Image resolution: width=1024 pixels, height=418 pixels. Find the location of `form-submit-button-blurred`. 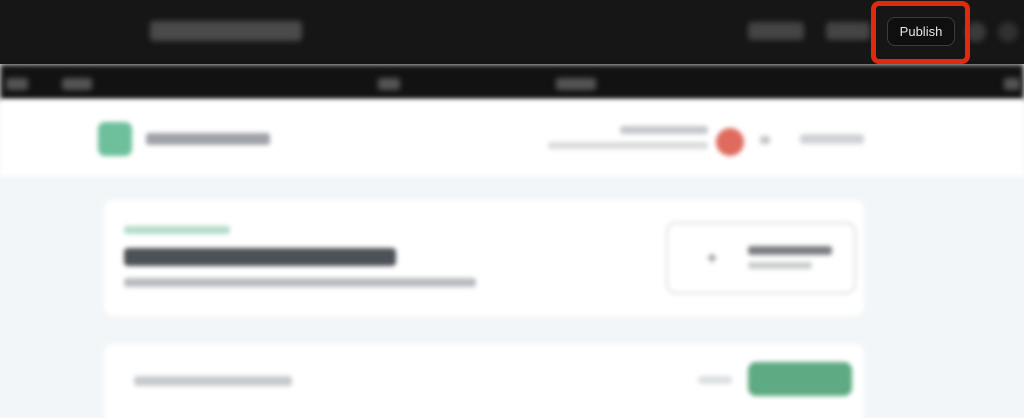

form-submit-button-blurred is located at coordinates (800, 379).